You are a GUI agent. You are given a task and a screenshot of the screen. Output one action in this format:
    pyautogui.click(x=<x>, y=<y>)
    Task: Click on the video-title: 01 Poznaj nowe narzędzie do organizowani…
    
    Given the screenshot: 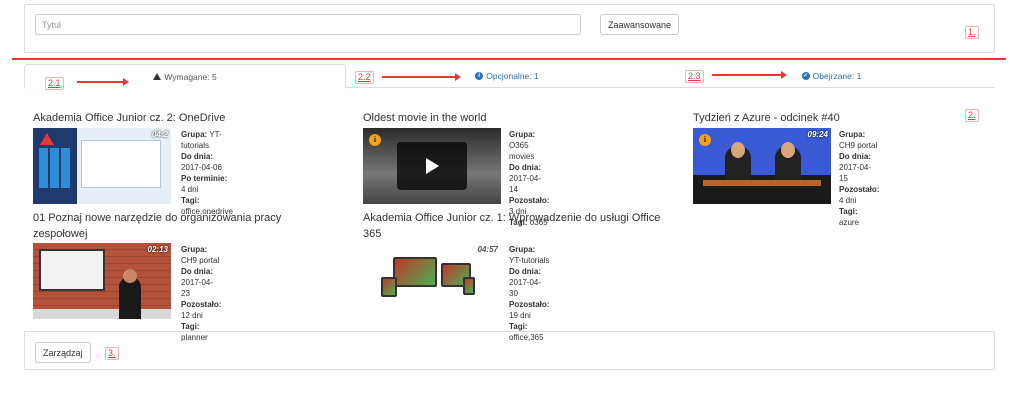 What is the action you would take?
    pyautogui.click(x=178, y=226)
    